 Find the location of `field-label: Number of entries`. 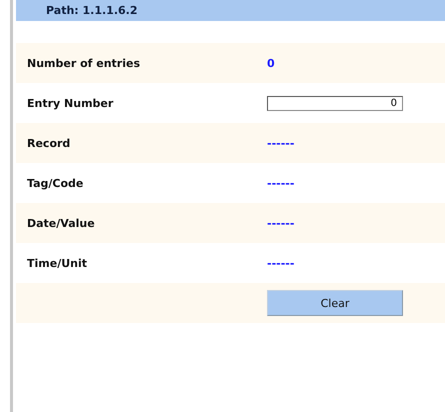

field-label: Number of entries is located at coordinates (84, 63).